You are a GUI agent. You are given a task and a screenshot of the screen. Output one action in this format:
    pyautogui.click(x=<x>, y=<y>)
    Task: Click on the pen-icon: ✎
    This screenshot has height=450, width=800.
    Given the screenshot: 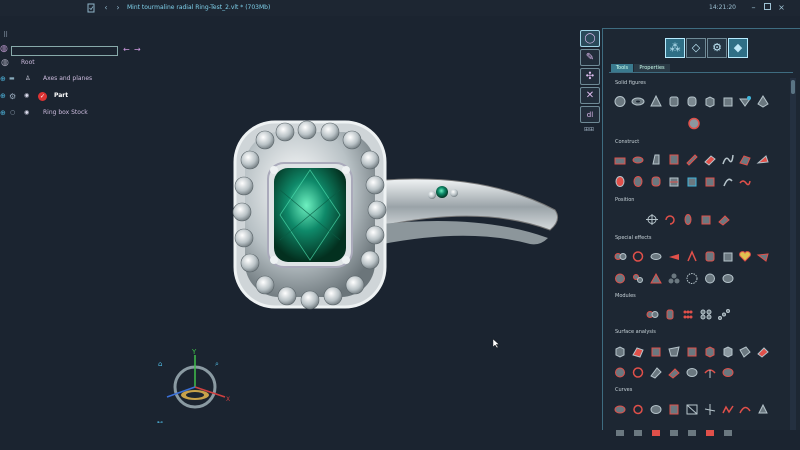 What is the action you would take?
    pyautogui.click(x=590, y=57)
    